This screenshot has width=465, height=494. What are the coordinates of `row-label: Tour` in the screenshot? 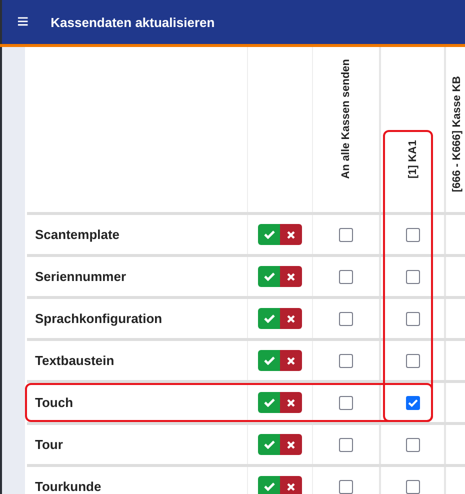 It's located at (49, 444).